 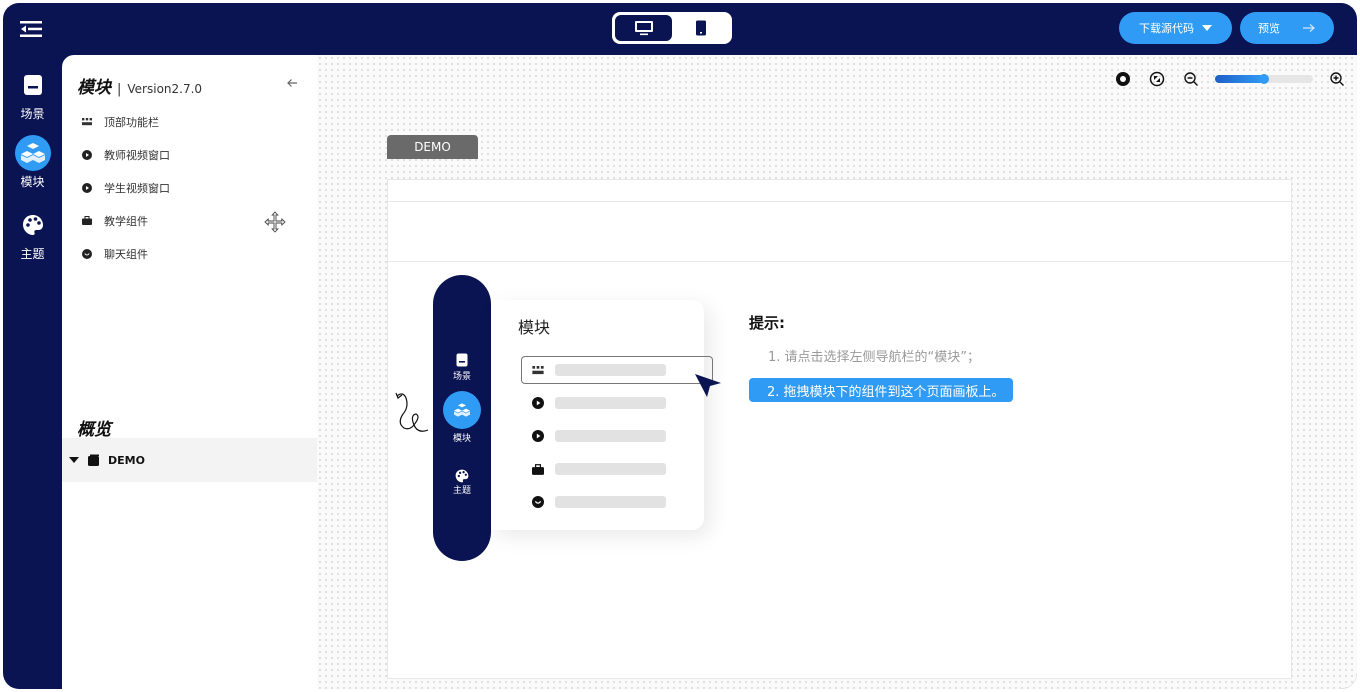 What do you see at coordinates (461, 491) in the screenshot?
I see `illustration-rail-label: 主题` at bounding box center [461, 491].